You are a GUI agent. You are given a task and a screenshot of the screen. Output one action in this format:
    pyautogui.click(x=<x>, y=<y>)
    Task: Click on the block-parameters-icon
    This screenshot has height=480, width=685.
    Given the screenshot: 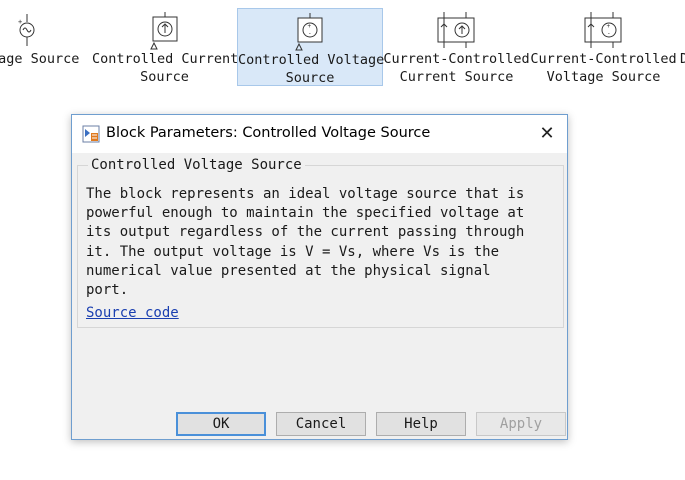 What is the action you would take?
    pyautogui.click(x=91, y=136)
    